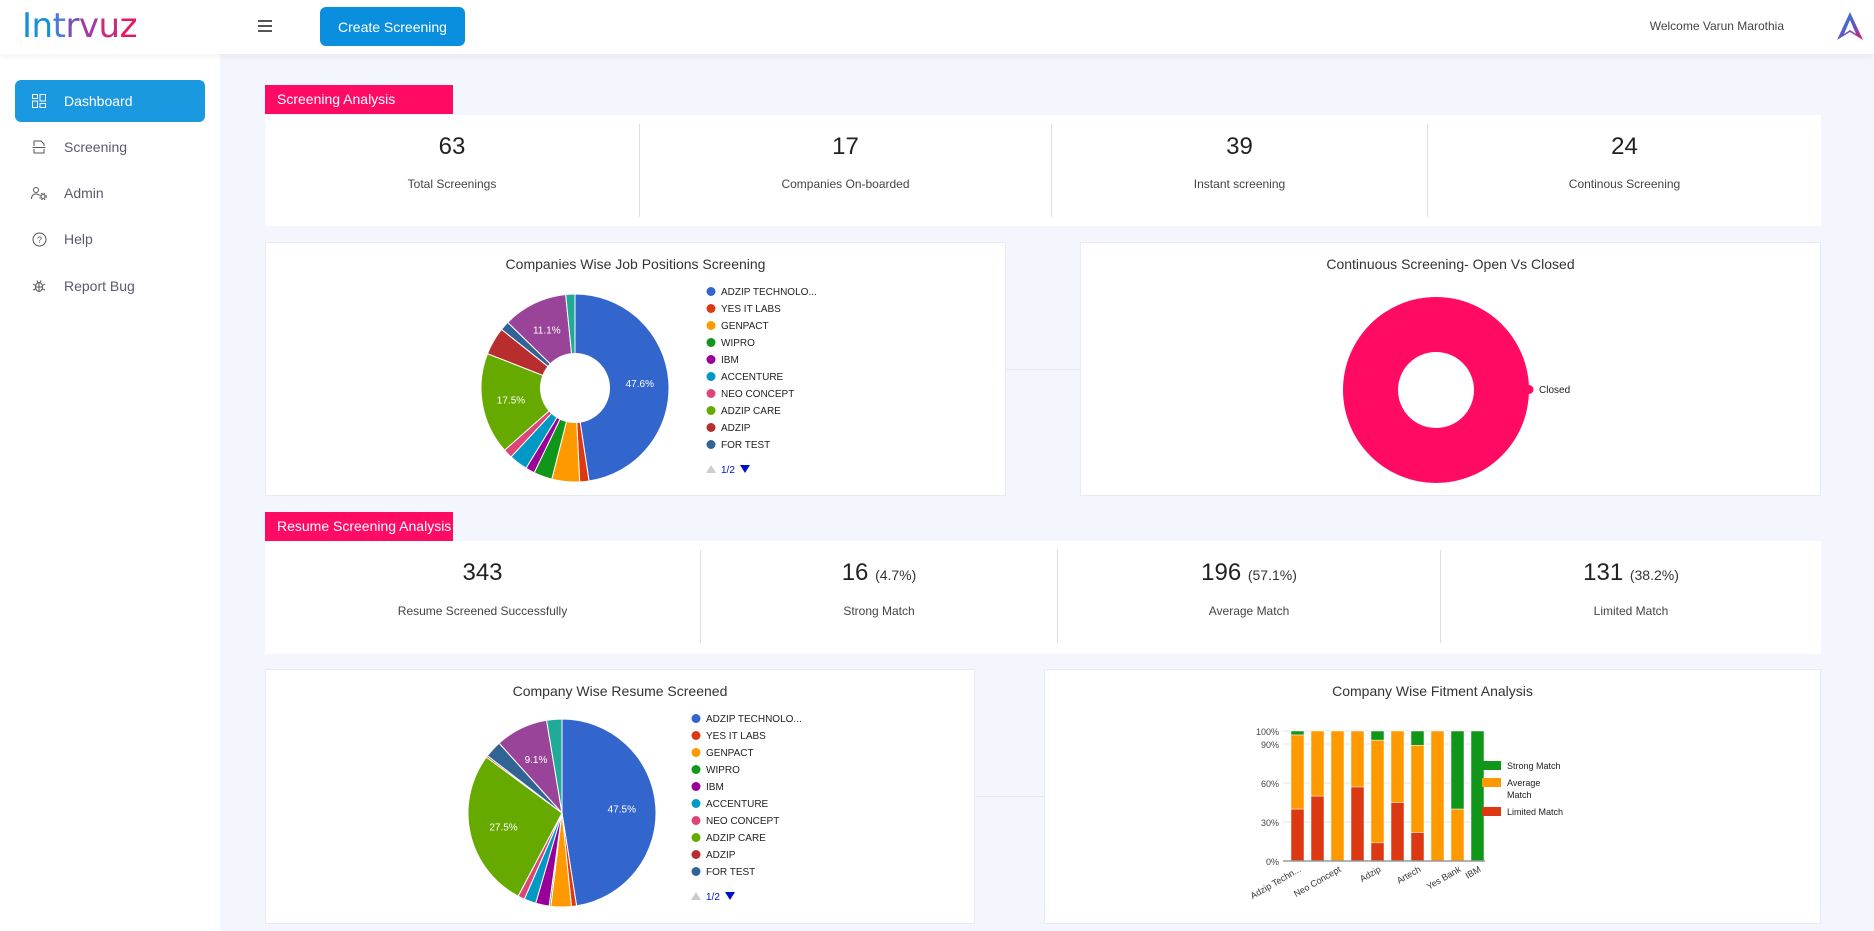 This screenshot has height=931, width=1874. Describe the element at coordinates (109, 26) in the screenshot. I see `logo-letter: u` at that location.